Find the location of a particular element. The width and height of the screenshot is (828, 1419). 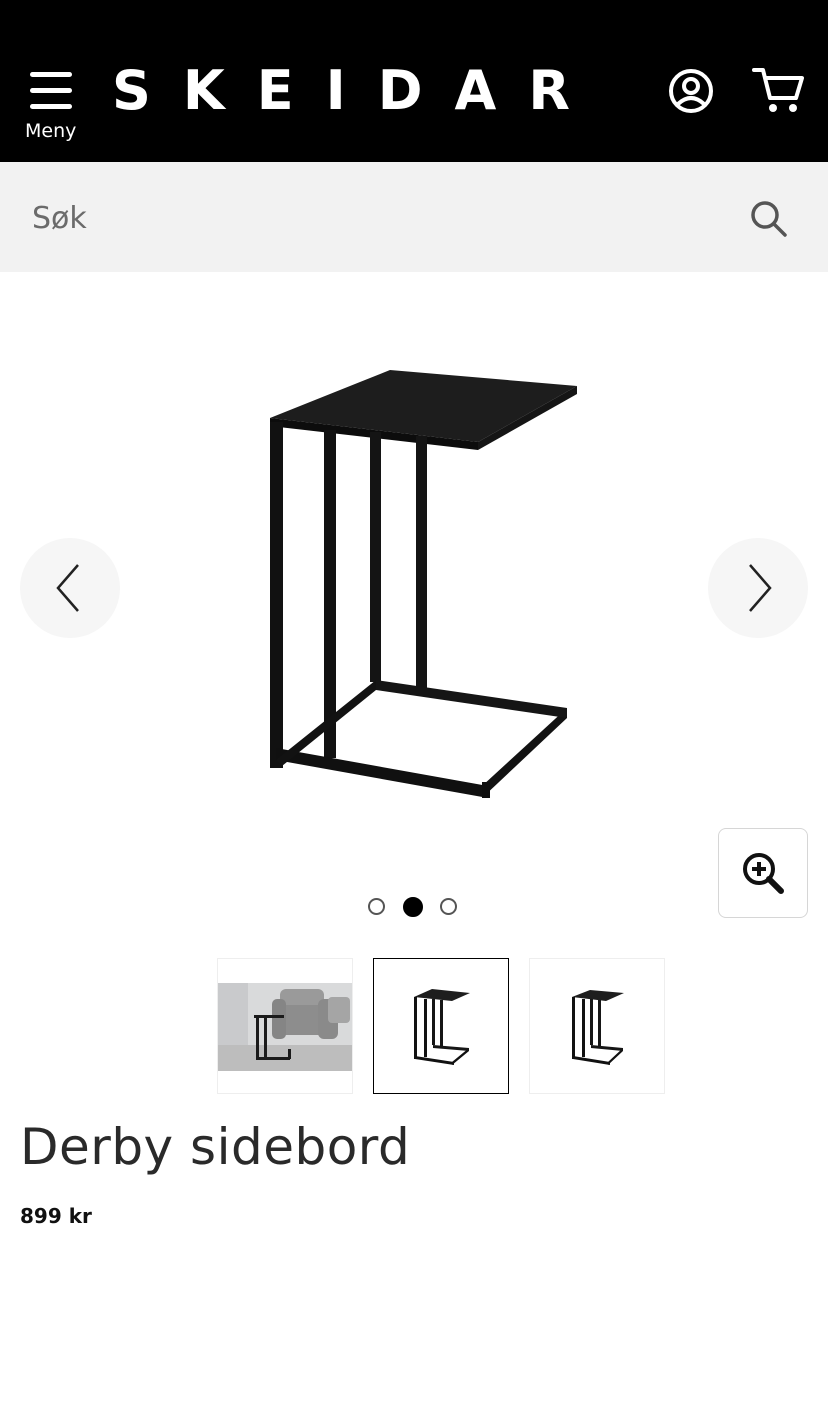

cart-button is located at coordinates (780, 91).